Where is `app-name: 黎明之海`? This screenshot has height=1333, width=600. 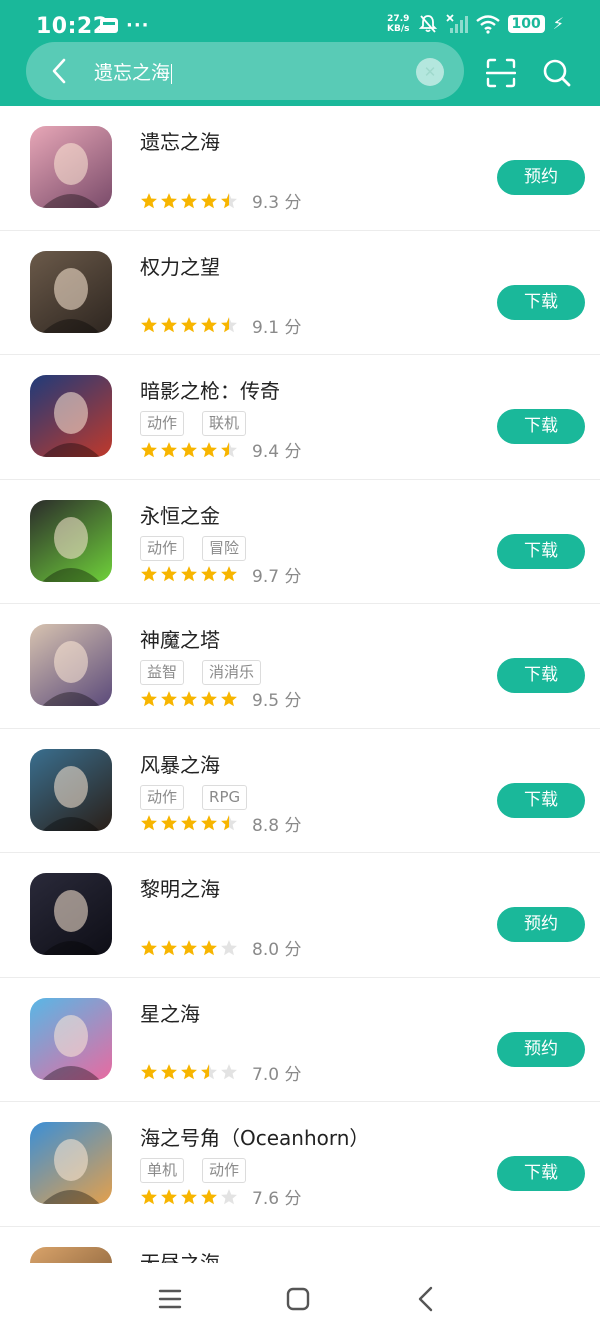 app-name: 黎明之海 is located at coordinates (180, 887).